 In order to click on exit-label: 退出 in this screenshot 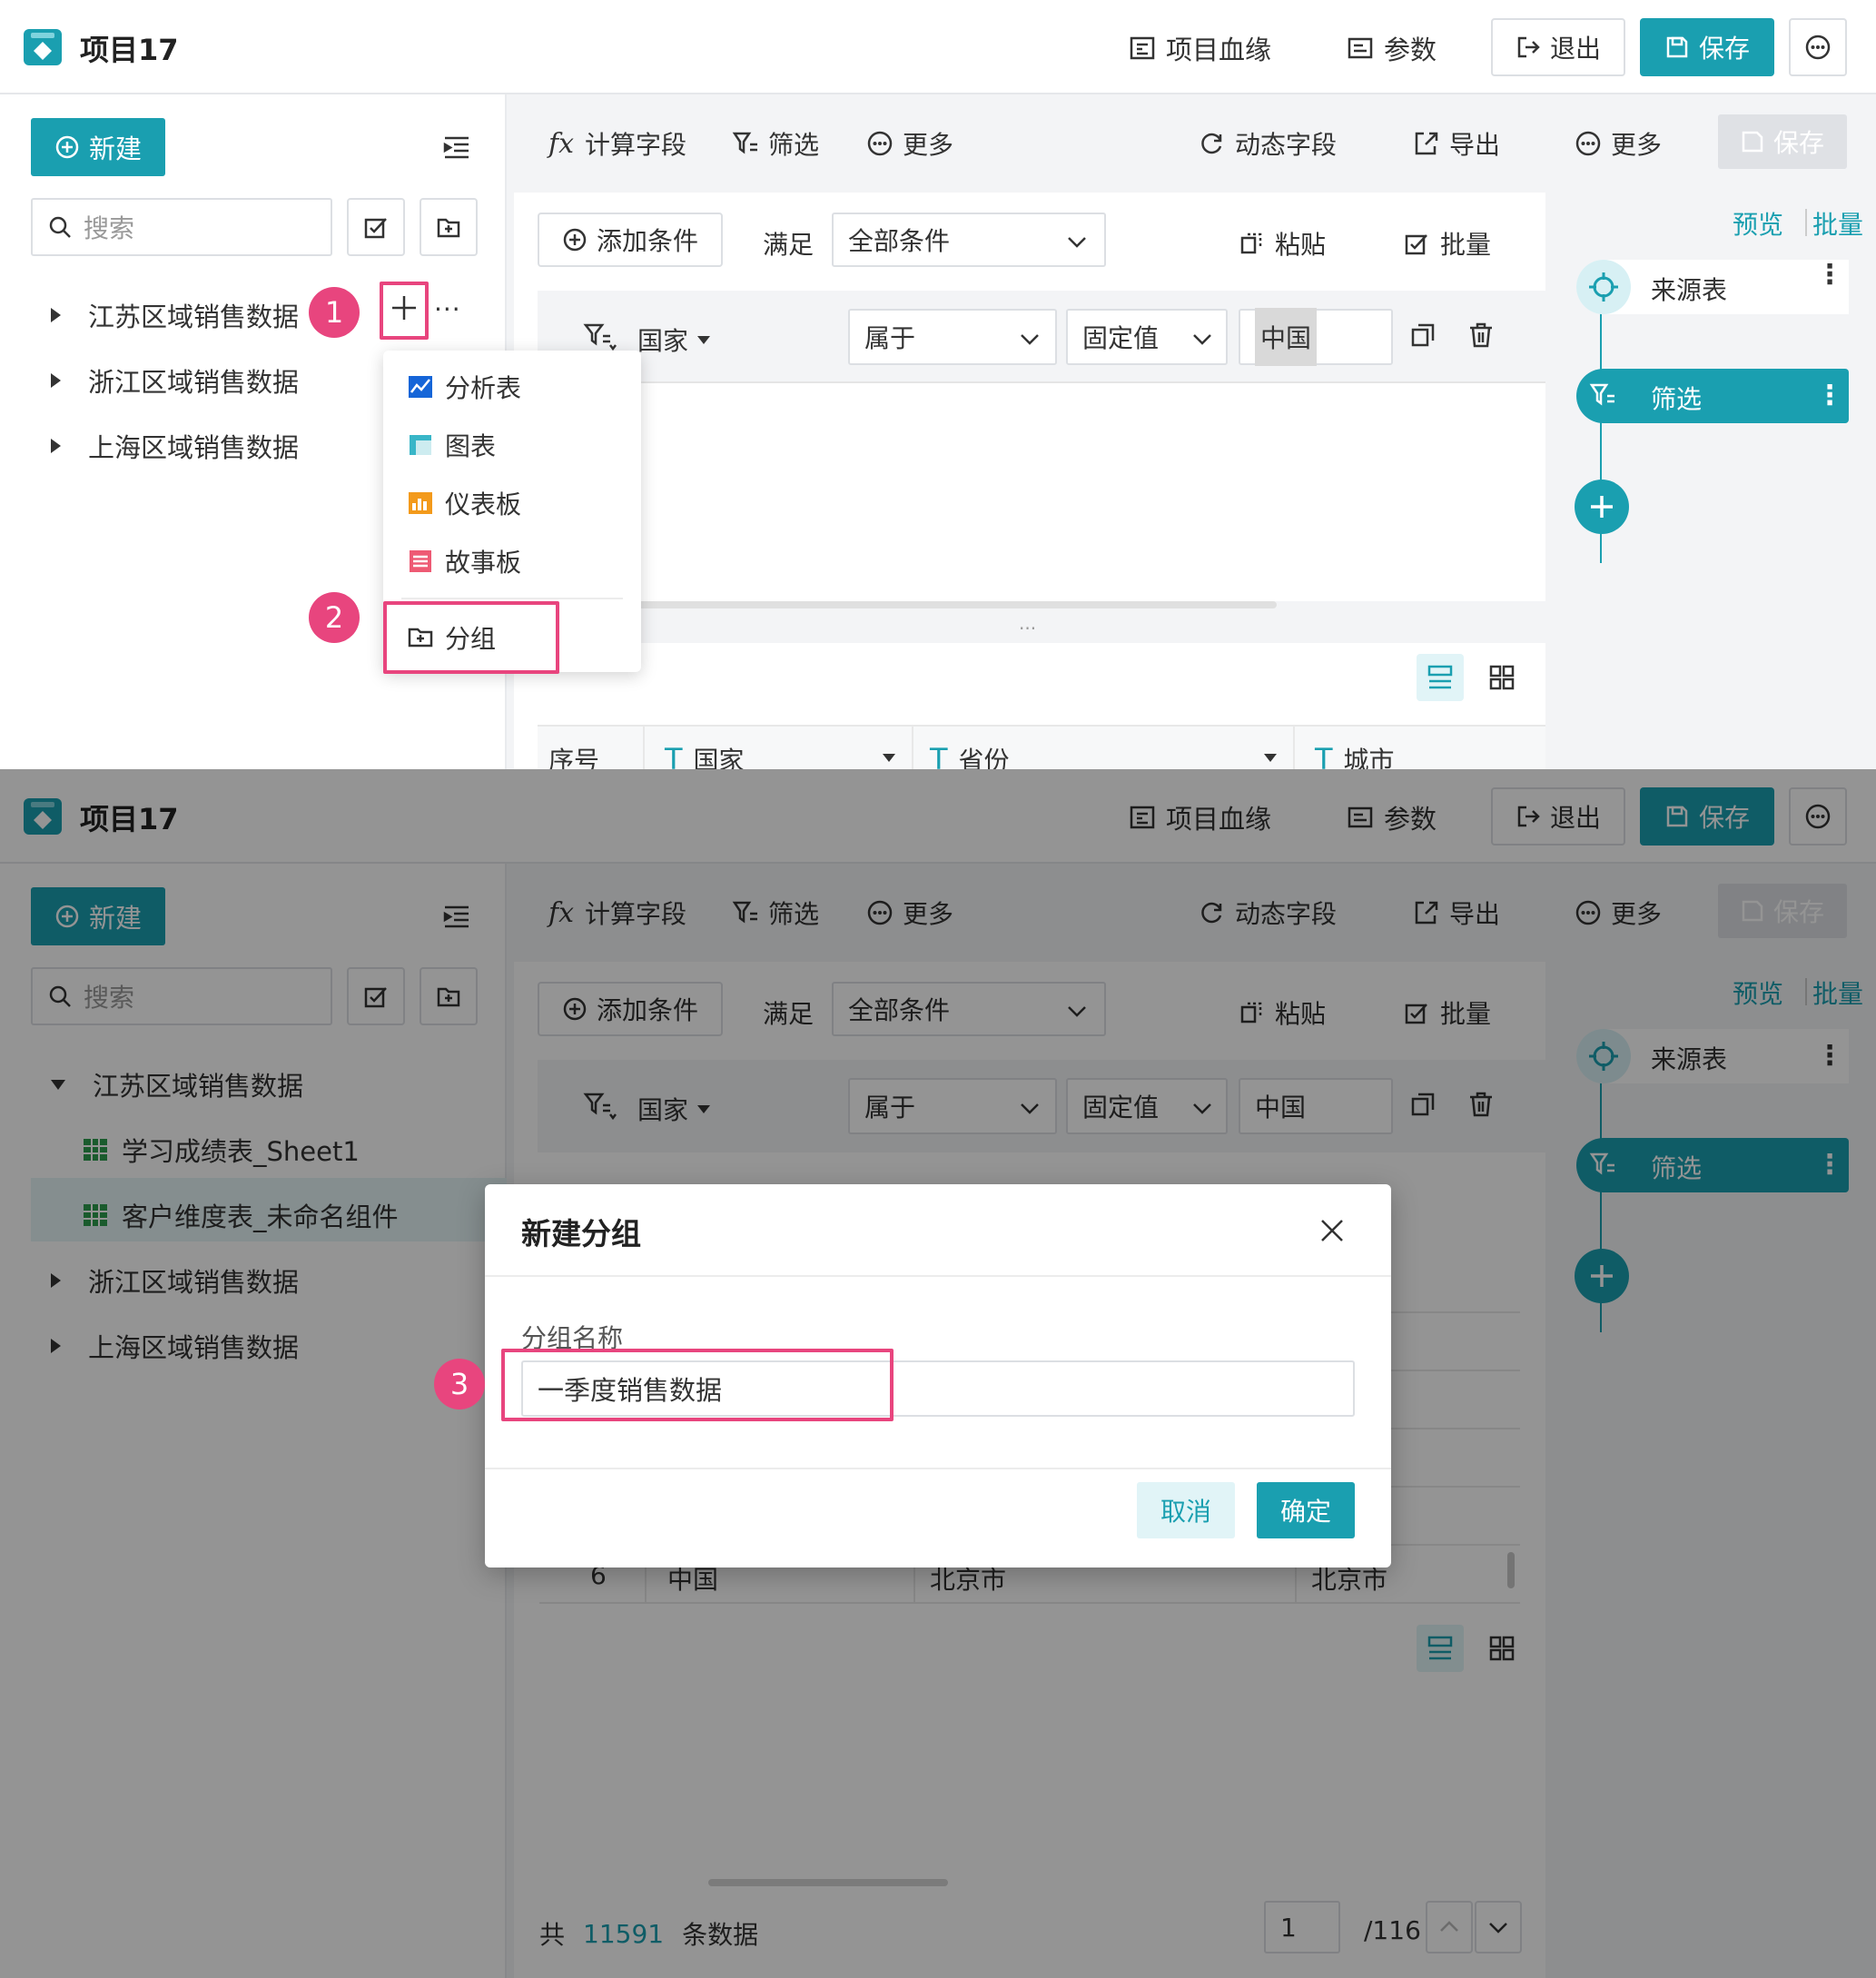, I will do `click(1575, 49)`.